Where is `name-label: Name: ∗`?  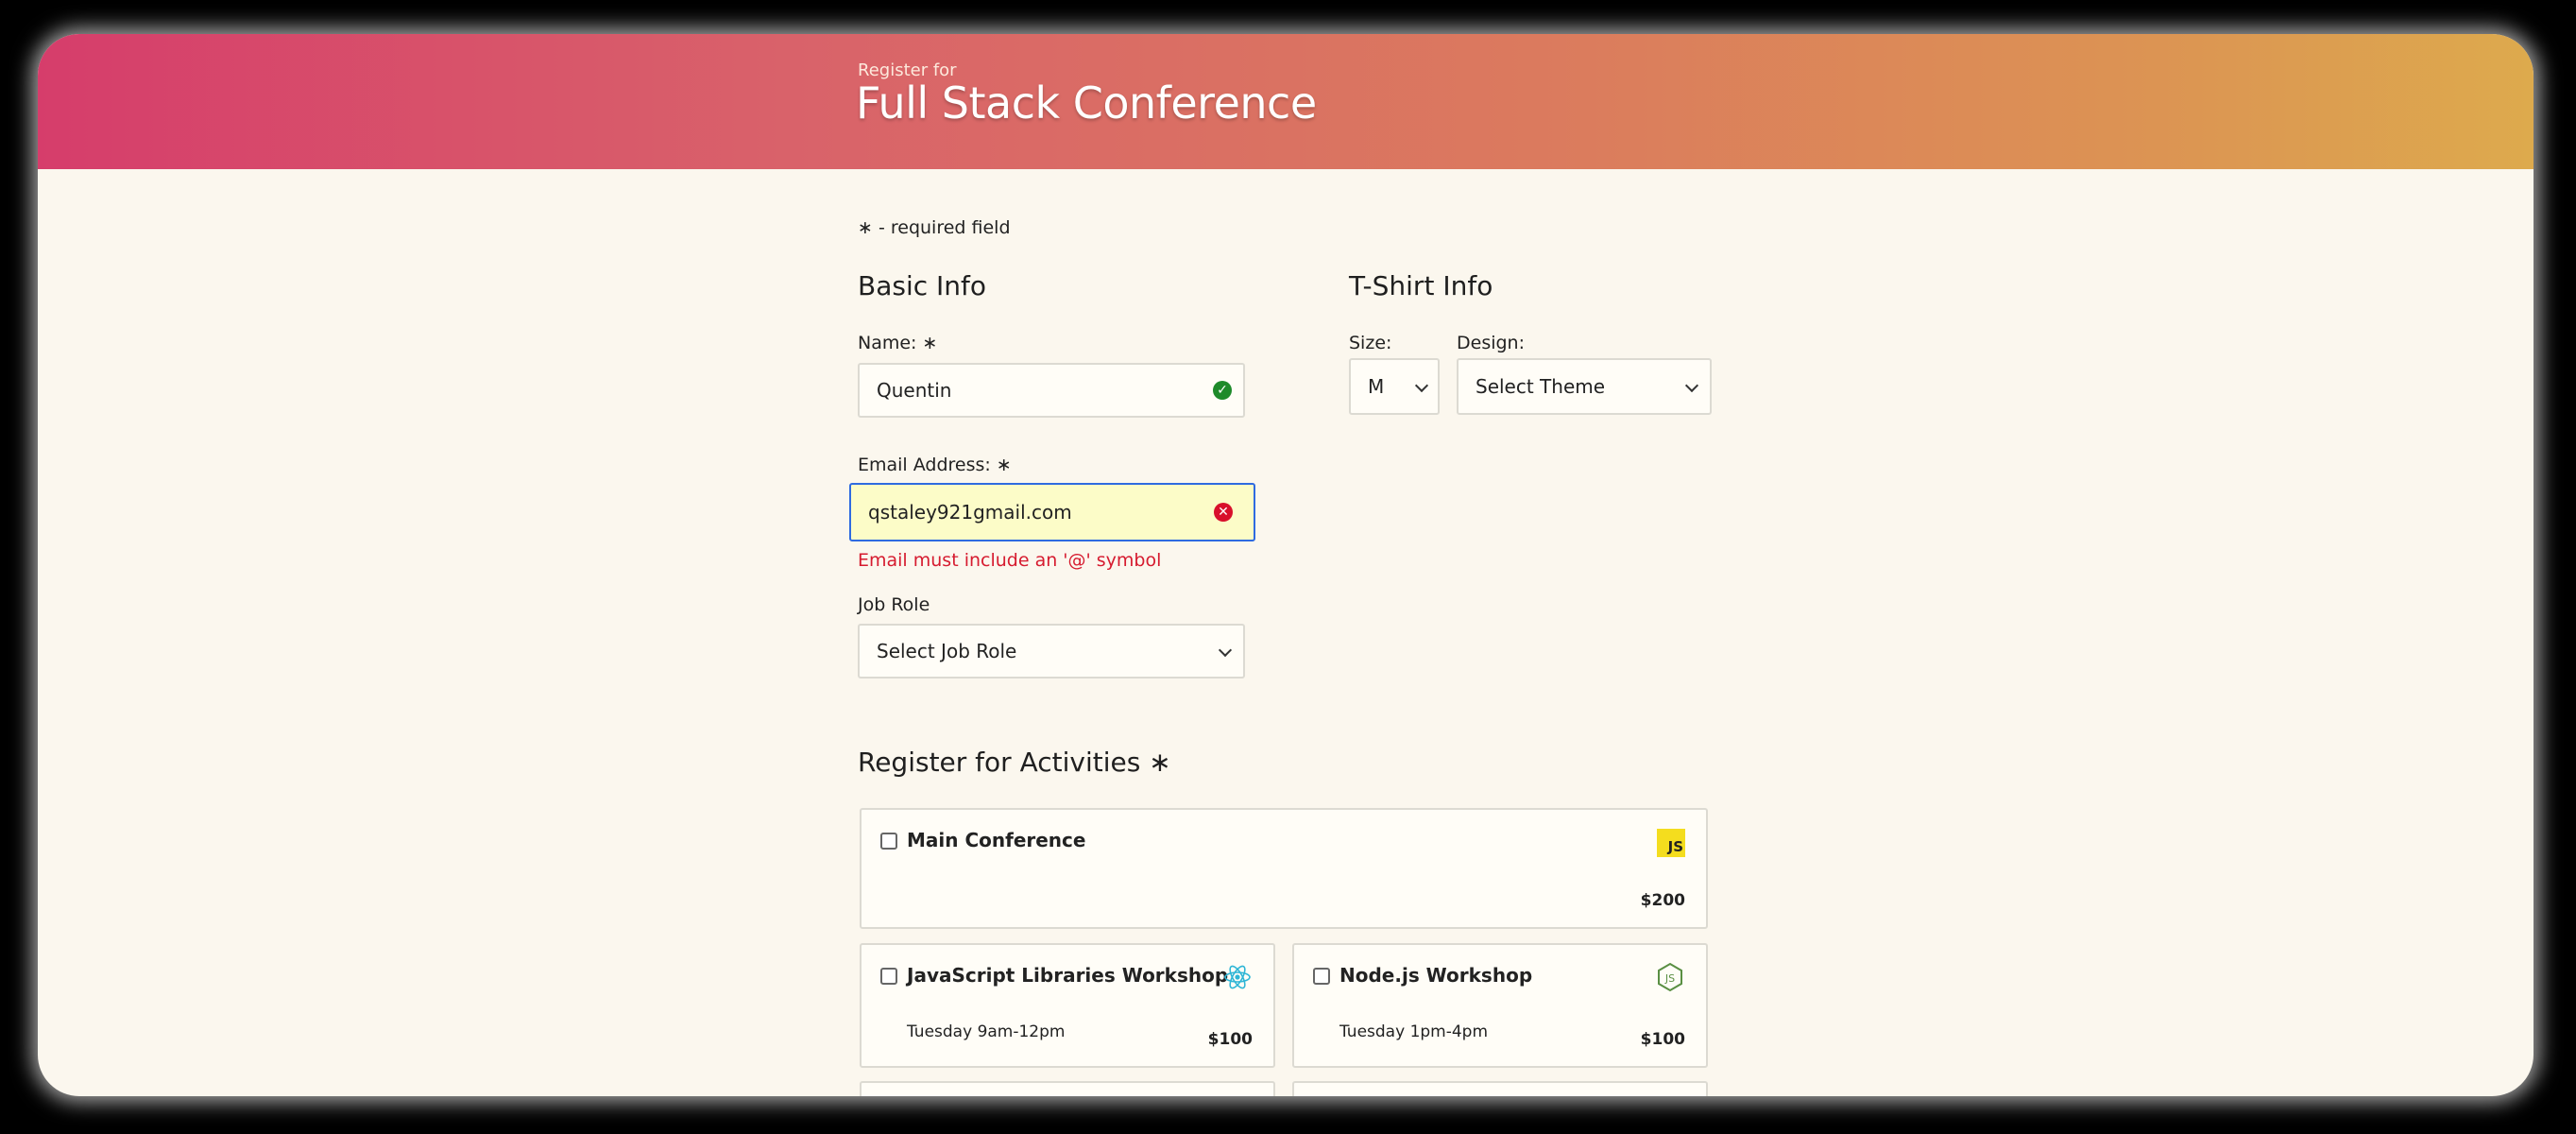 name-label: Name: ∗ is located at coordinates (898, 343).